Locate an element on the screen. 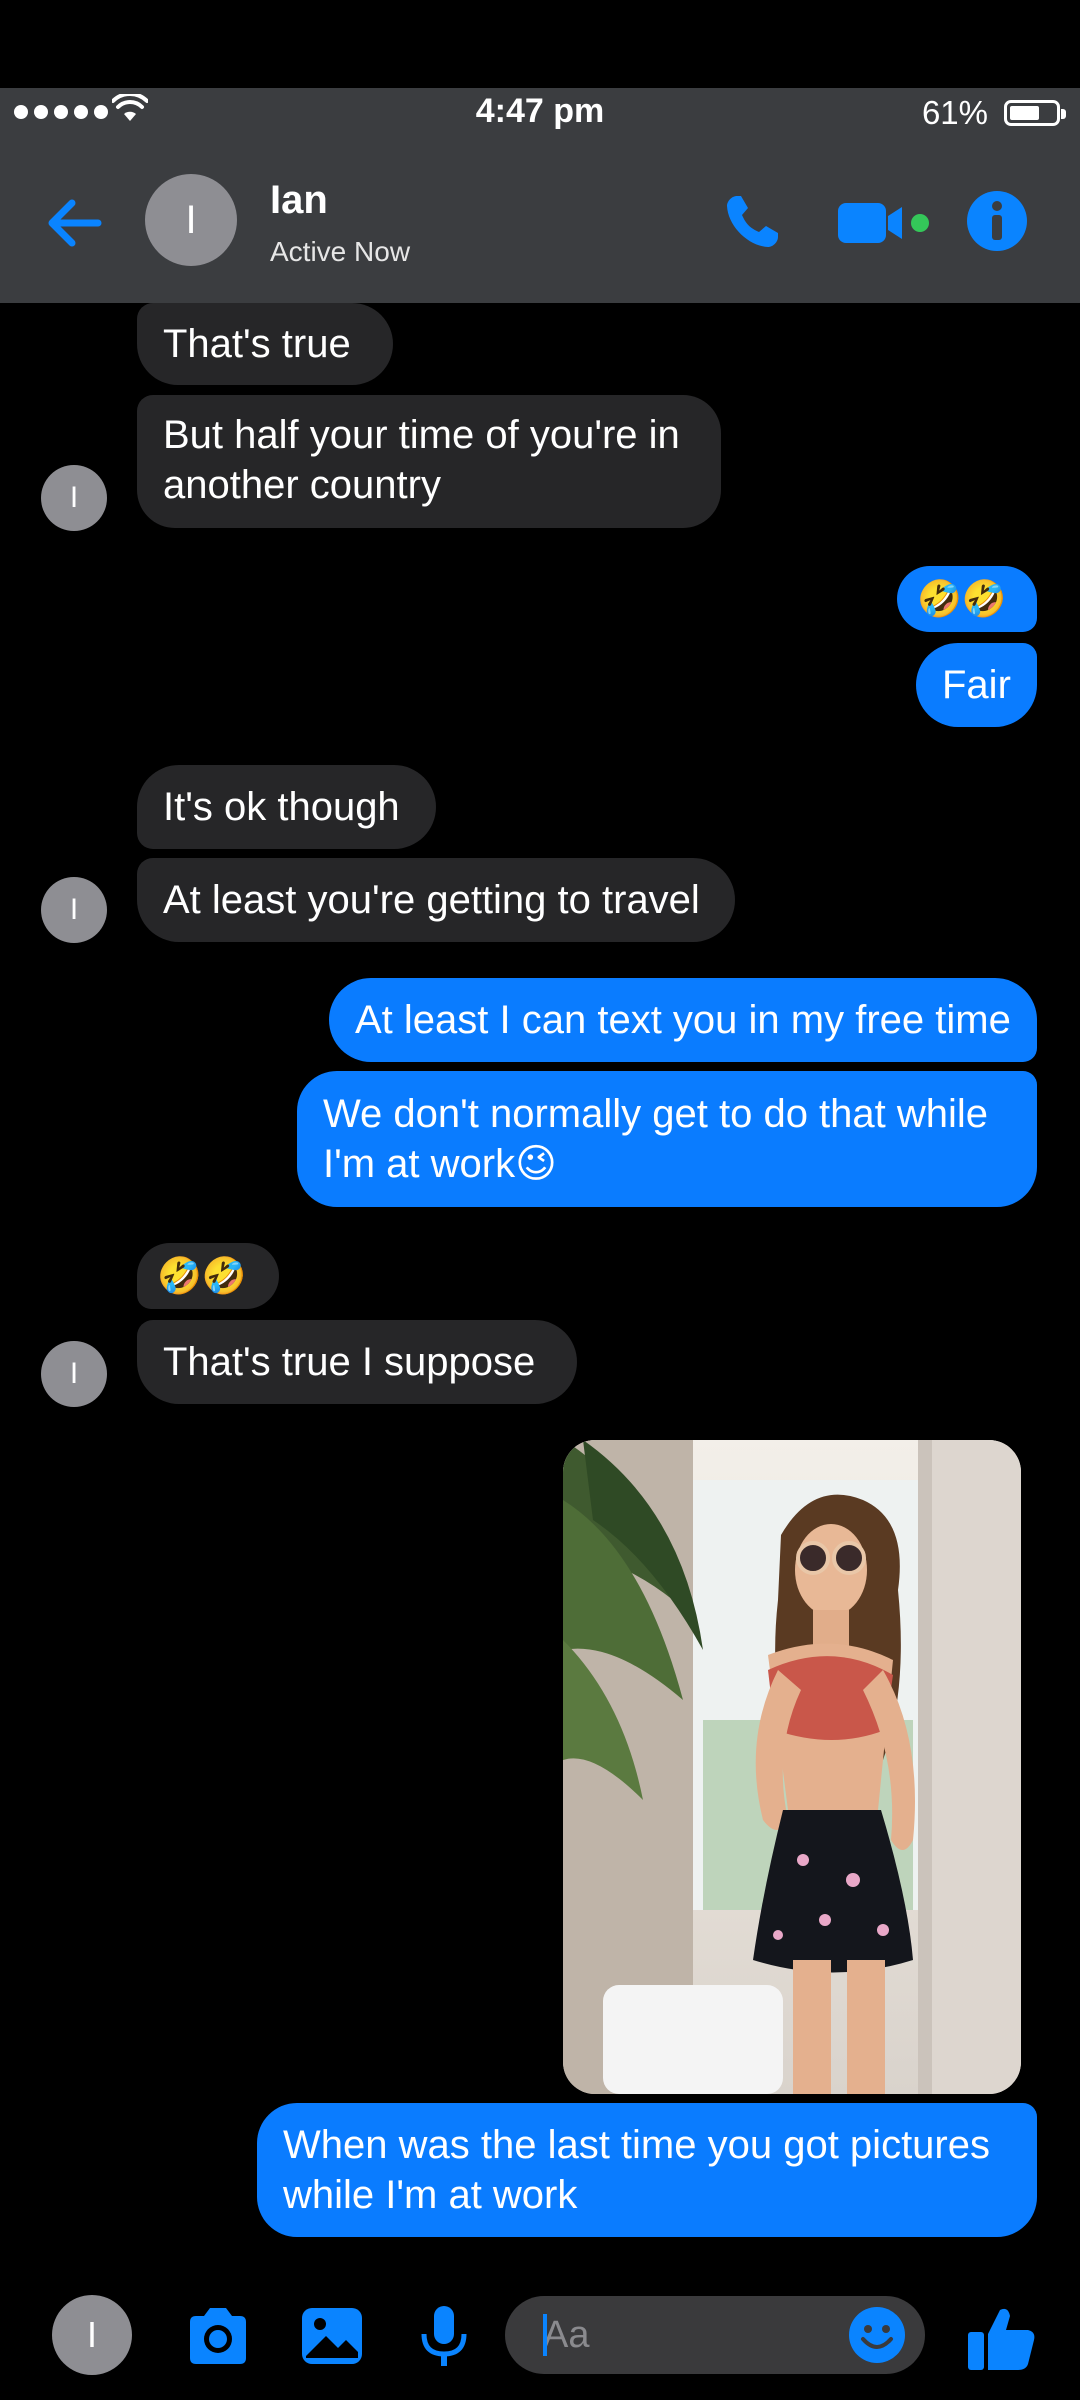 The image size is (1080, 2400). text-caret is located at coordinates (545, 2335).